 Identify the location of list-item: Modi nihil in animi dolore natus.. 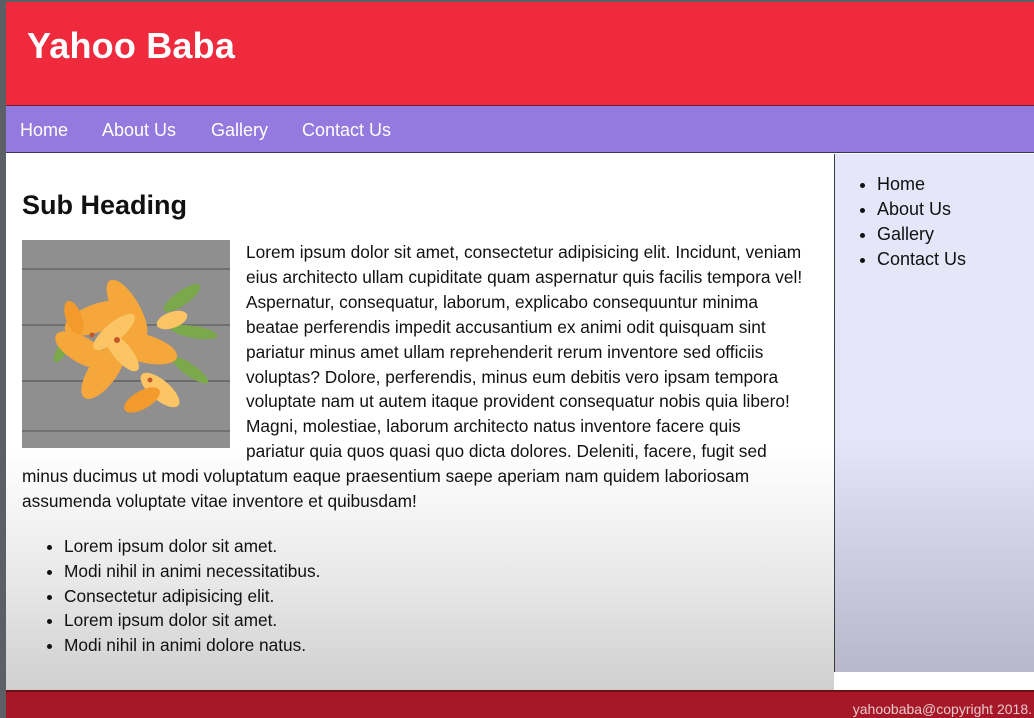
(192, 645).